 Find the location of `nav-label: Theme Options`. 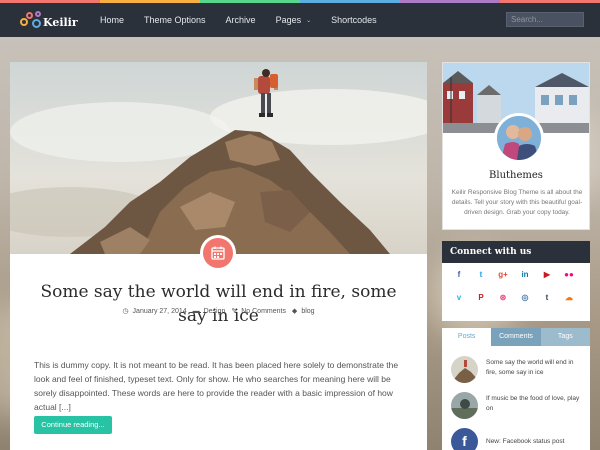

nav-label: Theme Options is located at coordinates (175, 20).